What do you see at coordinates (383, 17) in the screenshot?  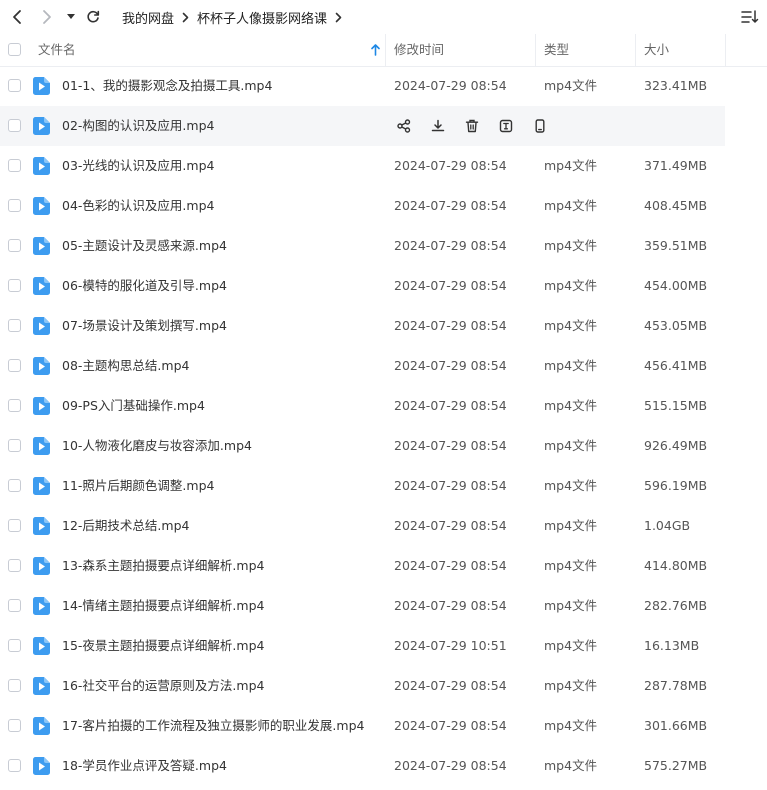 I see `top-bar: 我的网盘 杯杯子人像摄影网络课` at bounding box center [383, 17].